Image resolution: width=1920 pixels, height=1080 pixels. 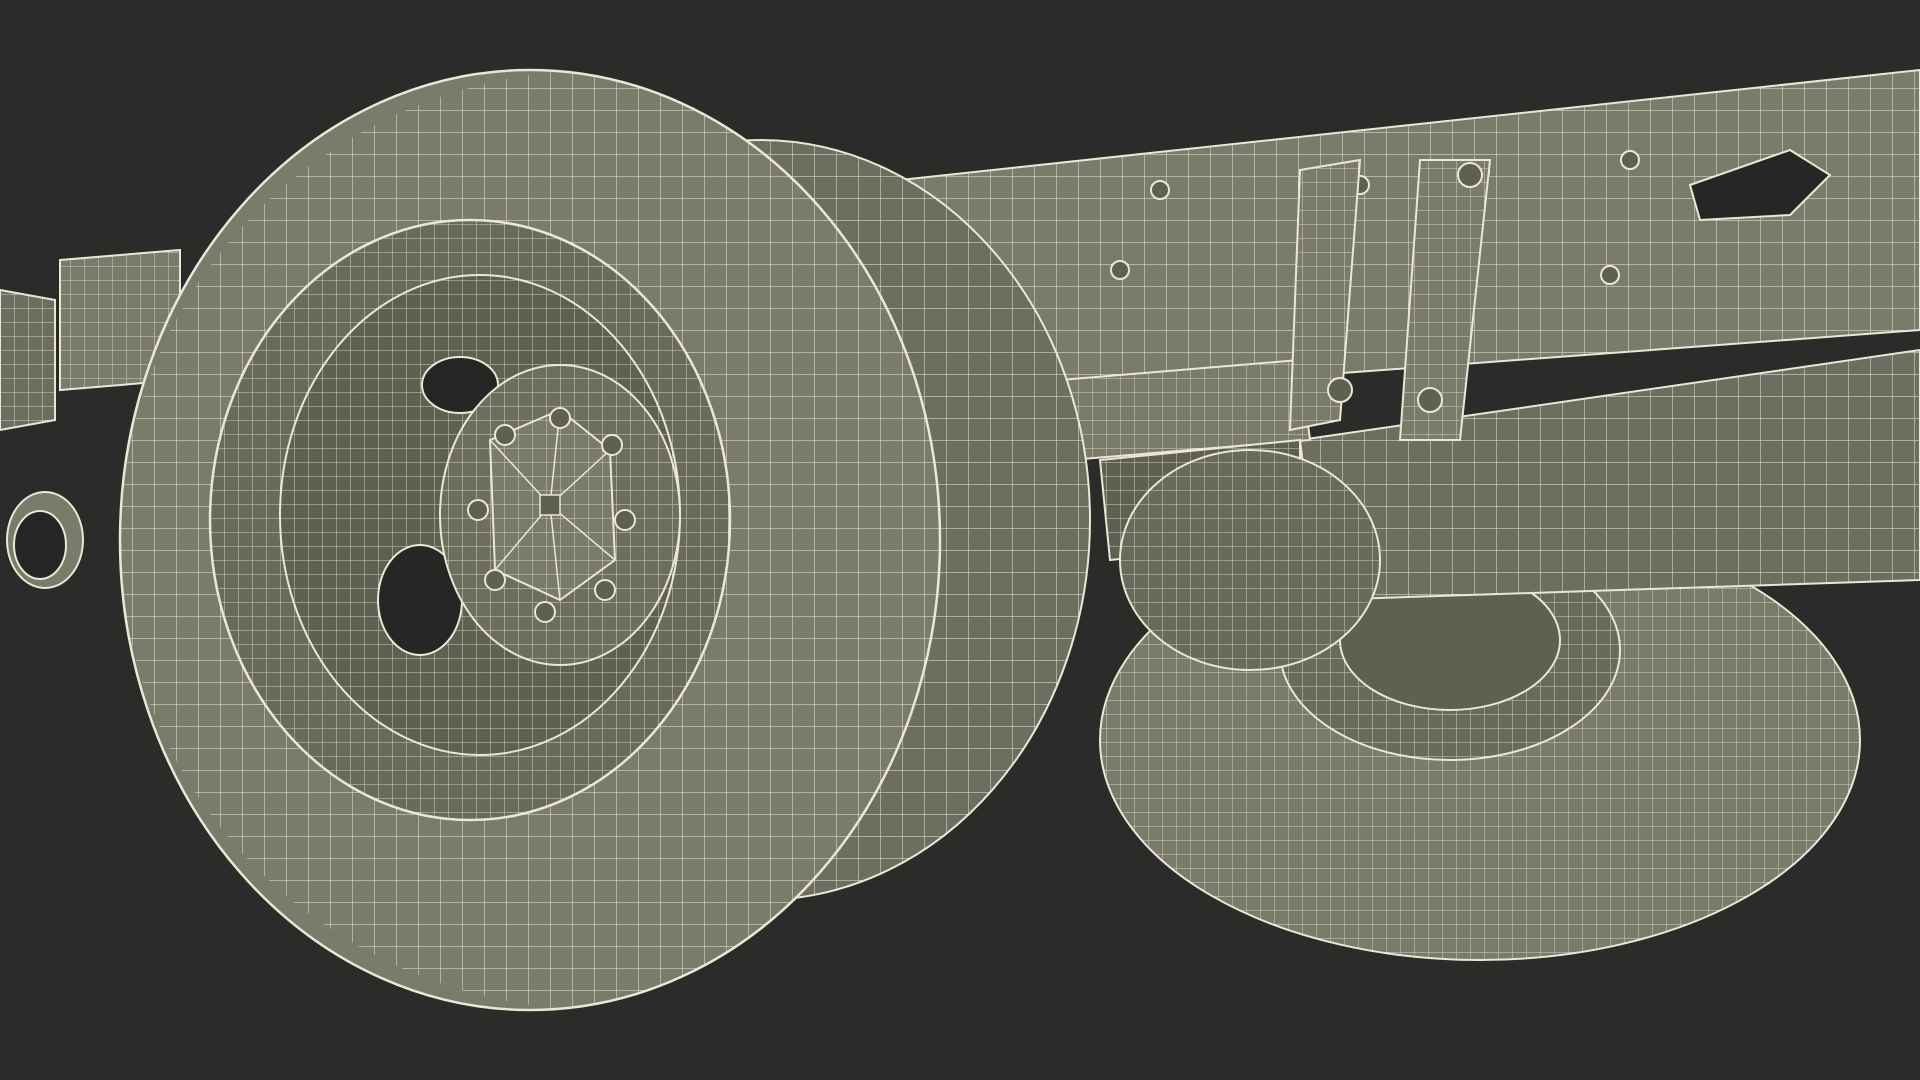 I want to click on axle-housing-beam, so click(x=1609, y=475).